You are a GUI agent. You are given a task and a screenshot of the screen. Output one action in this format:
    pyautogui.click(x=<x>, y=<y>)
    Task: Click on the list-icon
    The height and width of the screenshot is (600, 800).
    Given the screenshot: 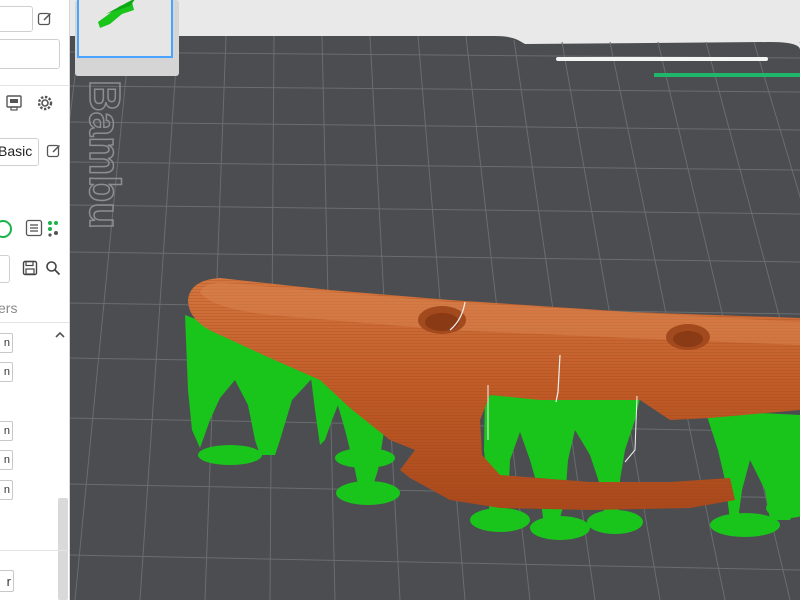 What is the action you would take?
    pyautogui.click(x=34, y=228)
    